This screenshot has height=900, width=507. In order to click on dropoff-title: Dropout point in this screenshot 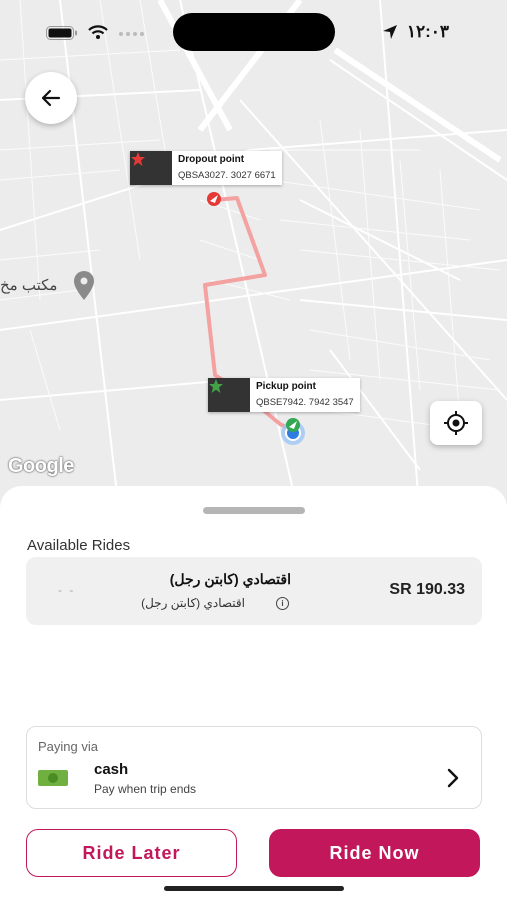, I will do `click(211, 159)`.